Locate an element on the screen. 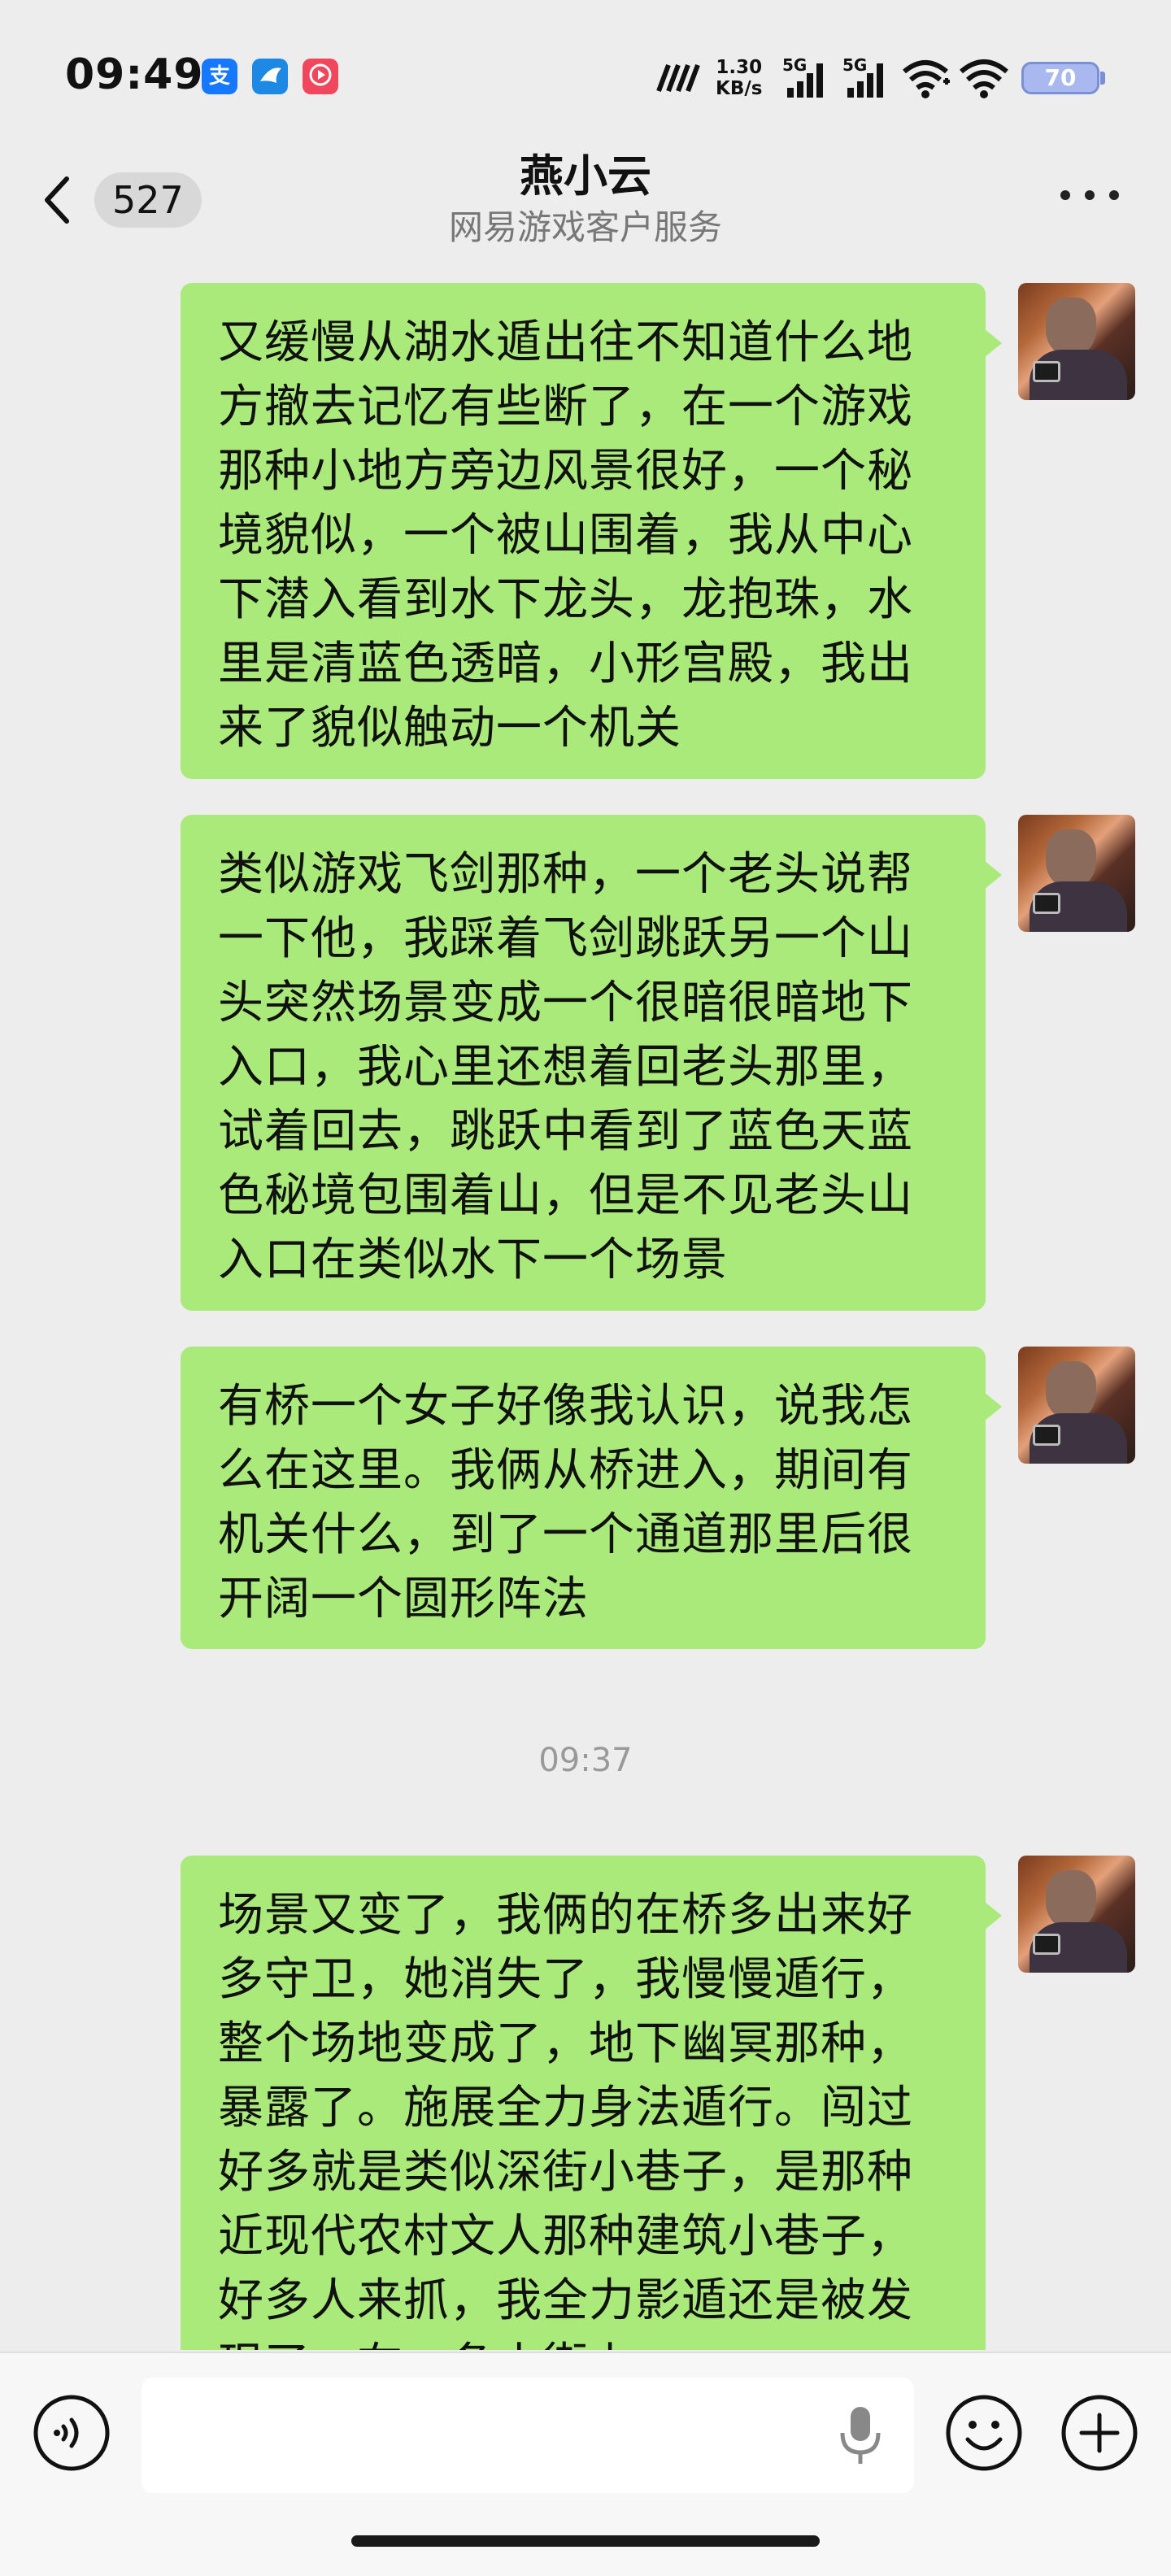 The height and width of the screenshot is (2576, 1171). plus-circle-icon is located at coordinates (1099, 2433).